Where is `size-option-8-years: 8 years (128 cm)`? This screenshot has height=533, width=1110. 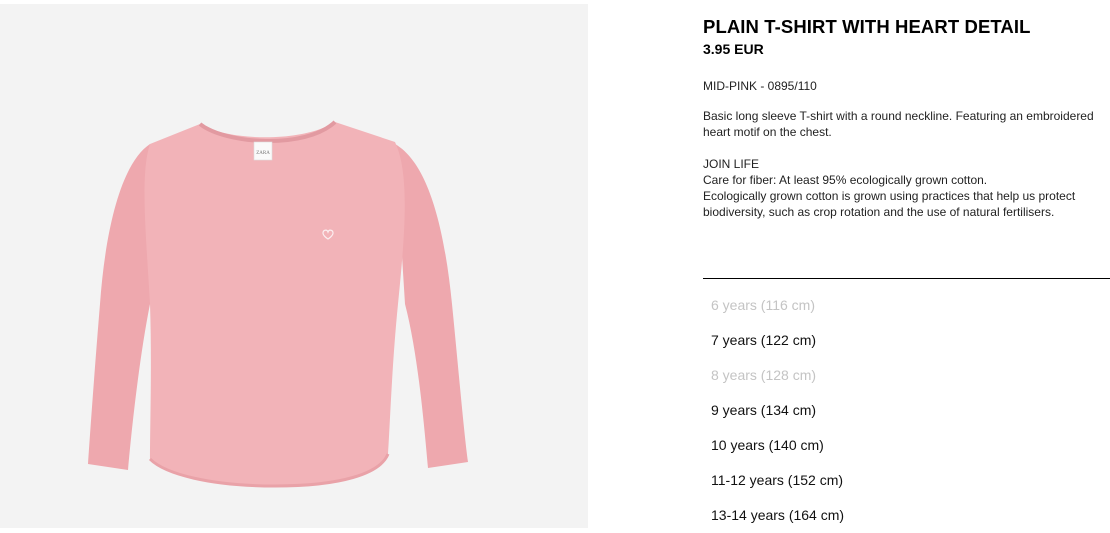 size-option-8-years: 8 years (128 cm) is located at coordinates (764, 375).